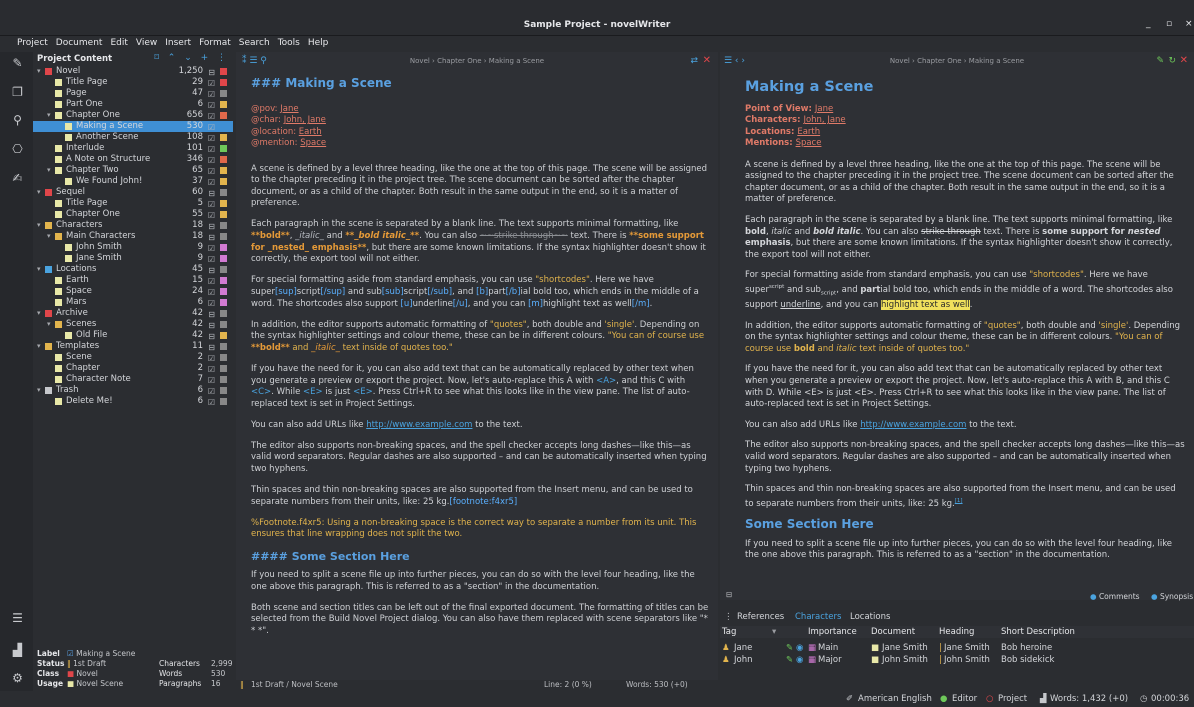  I want to click on tree-item: ▾ Chapter One 656 ☑, so click(133, 115).